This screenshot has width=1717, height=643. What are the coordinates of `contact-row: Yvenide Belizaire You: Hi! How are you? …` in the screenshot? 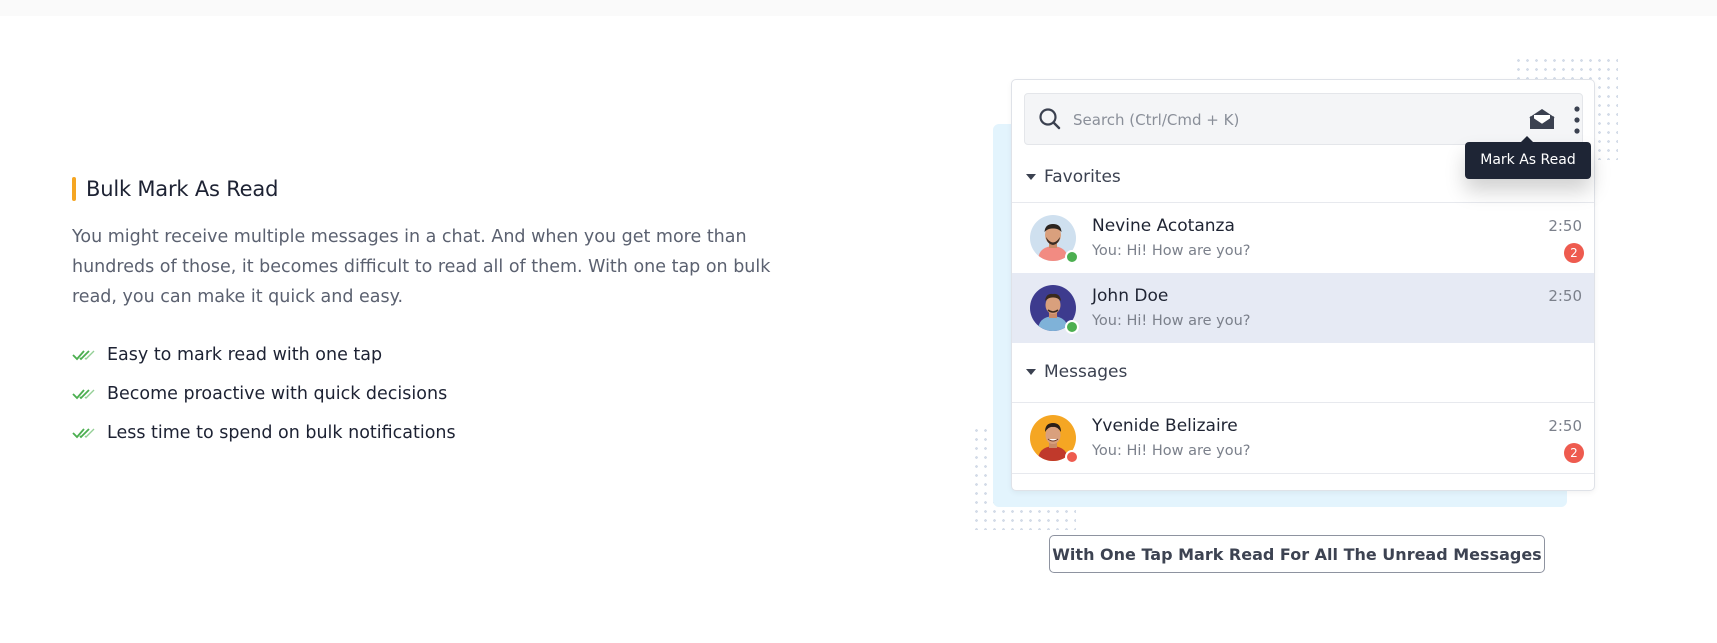 It's located at (1303, 438).